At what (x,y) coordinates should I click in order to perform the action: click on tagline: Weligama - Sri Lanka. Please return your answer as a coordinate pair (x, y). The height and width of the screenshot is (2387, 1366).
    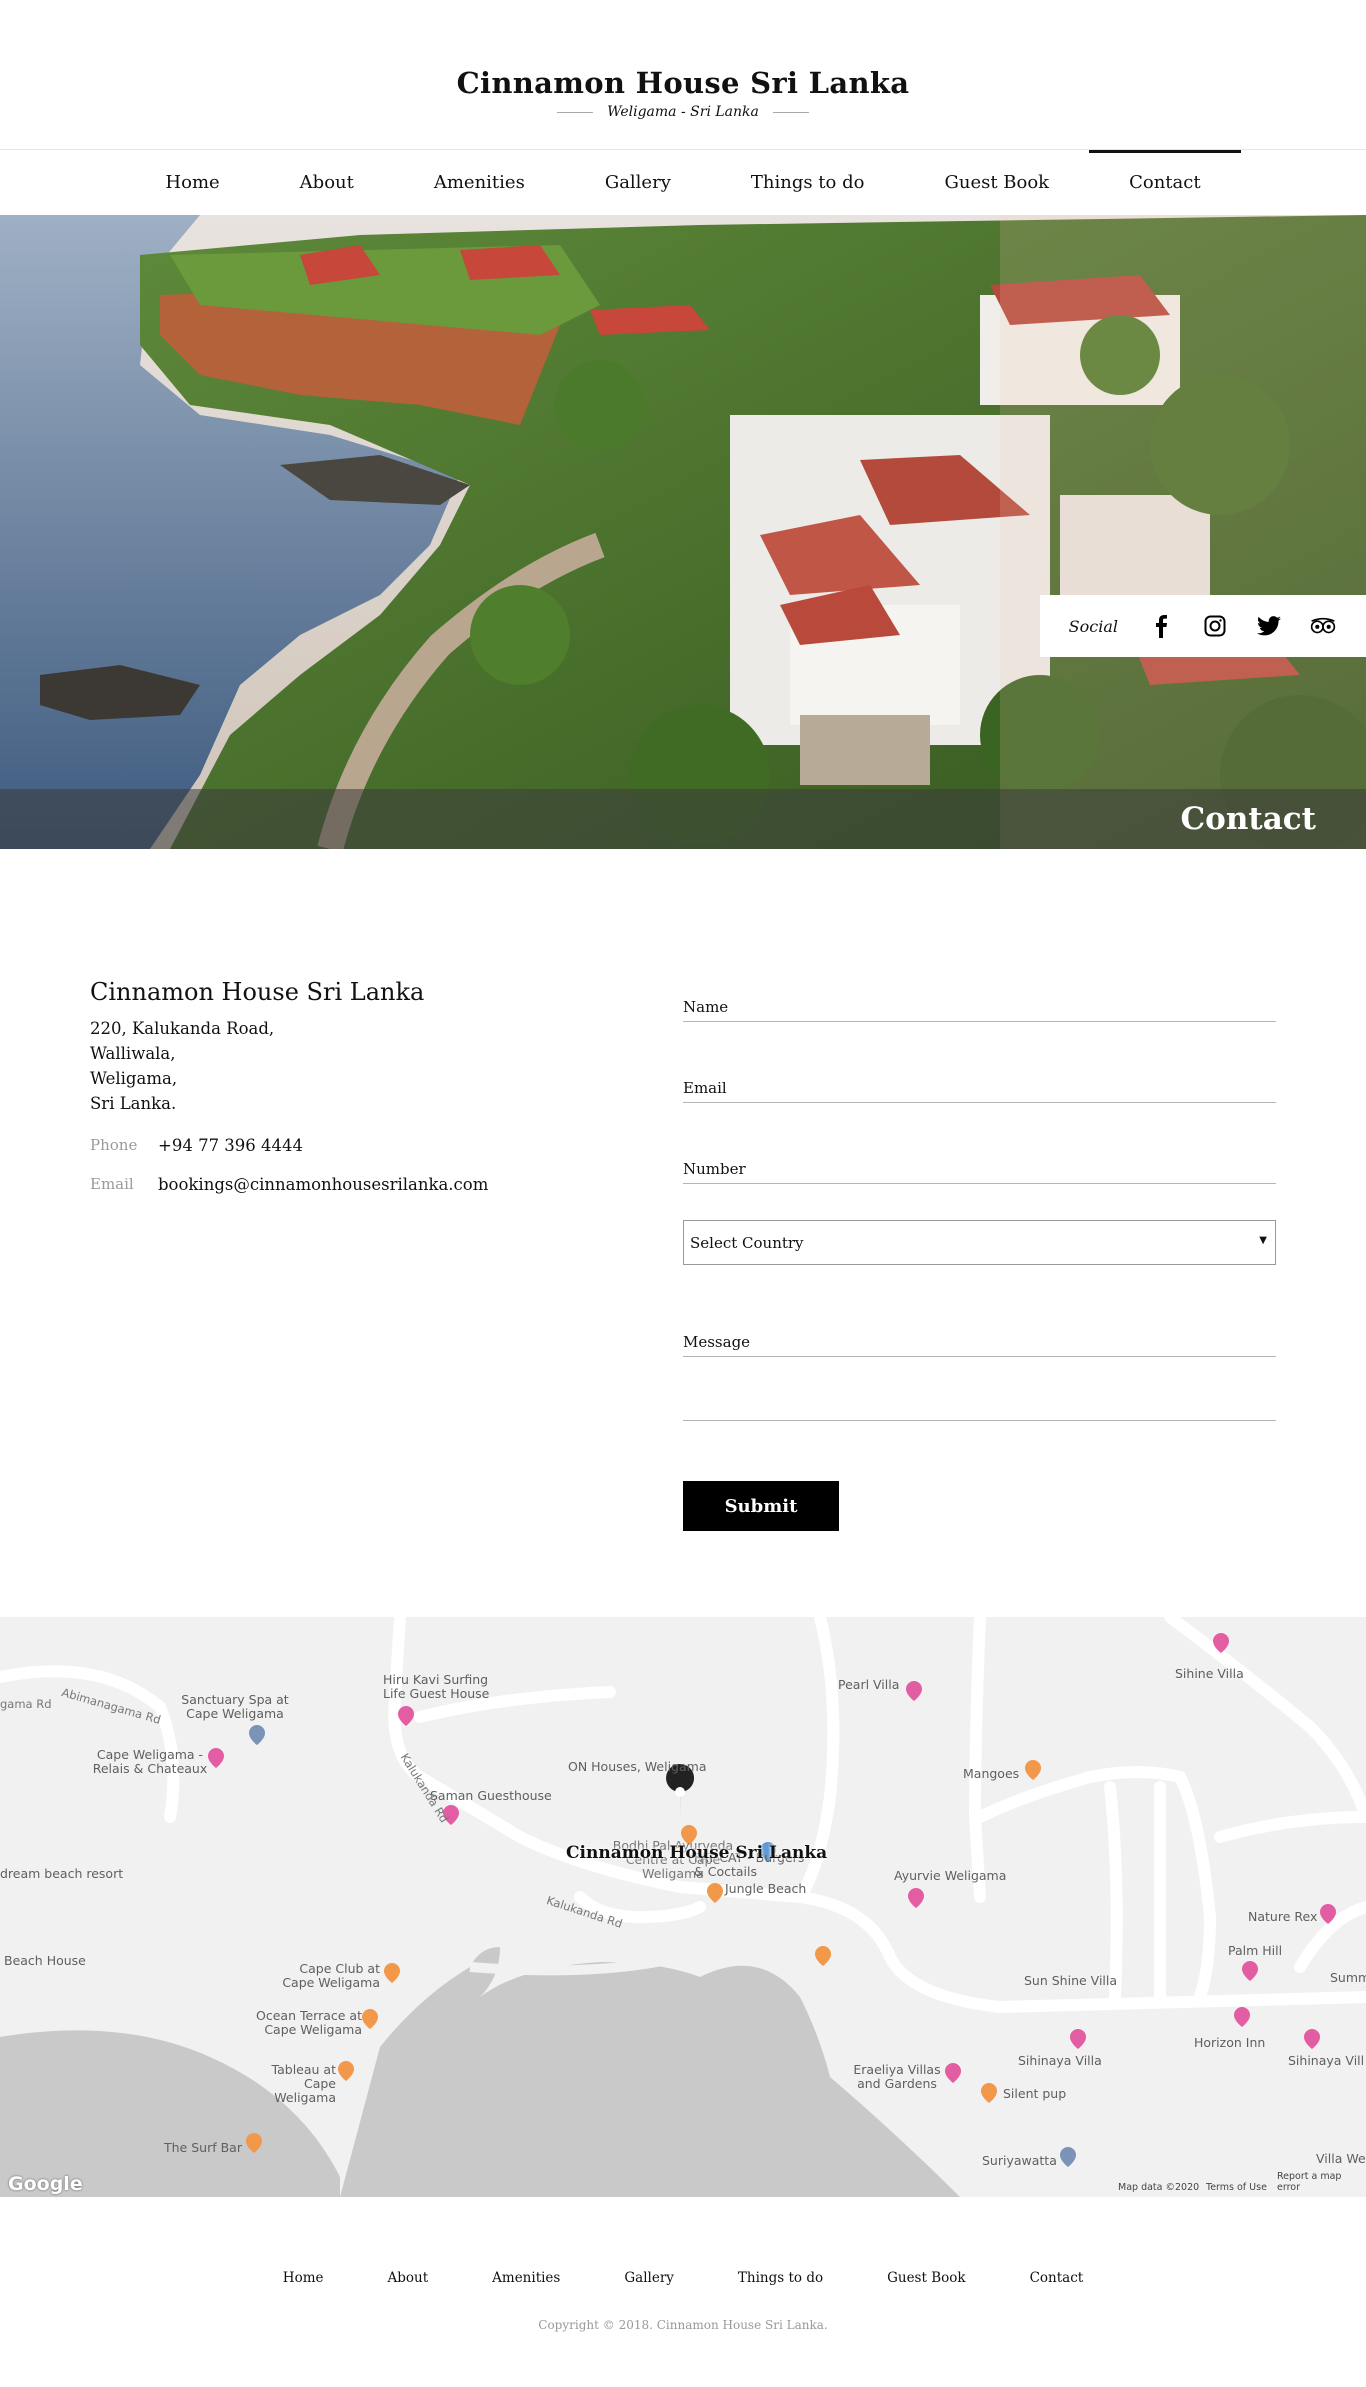
    Looking at the image, I should click on (683, 112).